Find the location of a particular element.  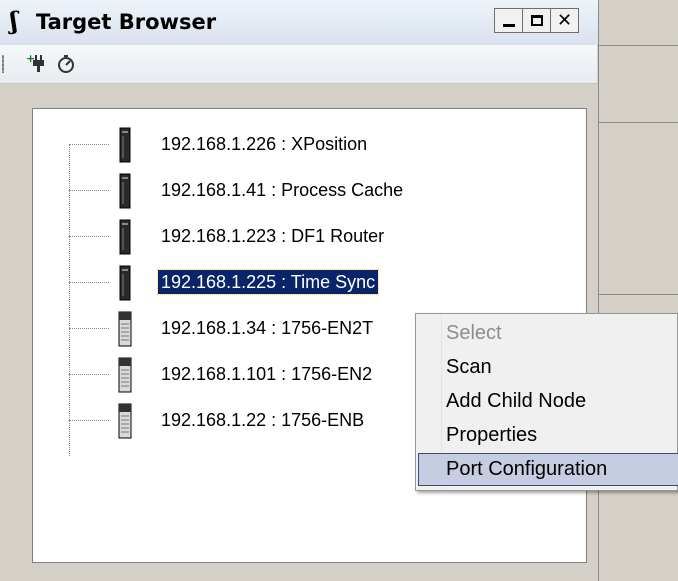

tree-item-label: 192.168.1.22 : 1756-ENB is located at coordinates (262, 420).